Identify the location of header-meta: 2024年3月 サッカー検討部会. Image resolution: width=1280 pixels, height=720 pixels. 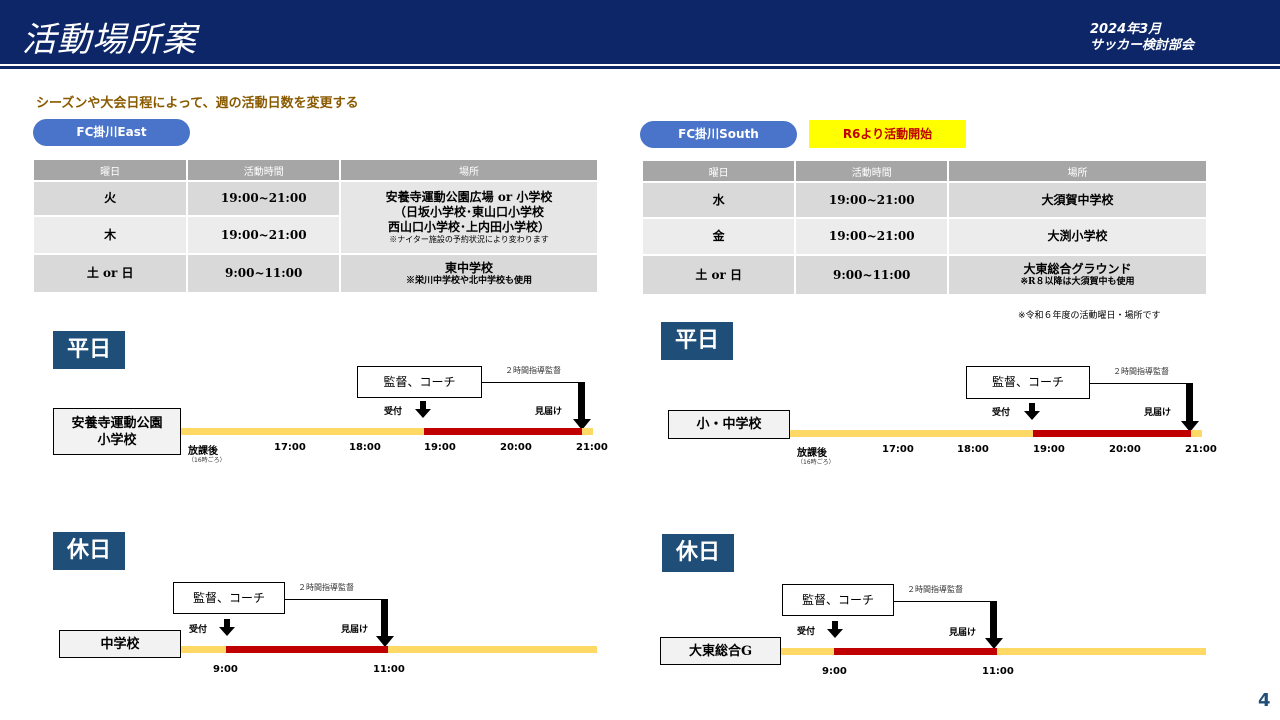
(1142, 38).